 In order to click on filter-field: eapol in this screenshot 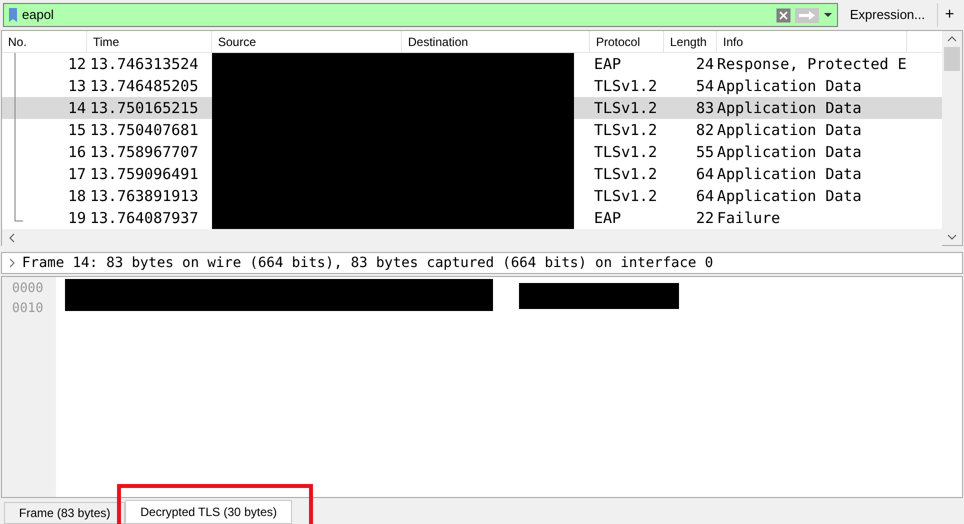, I will do `click(420, 15)`.